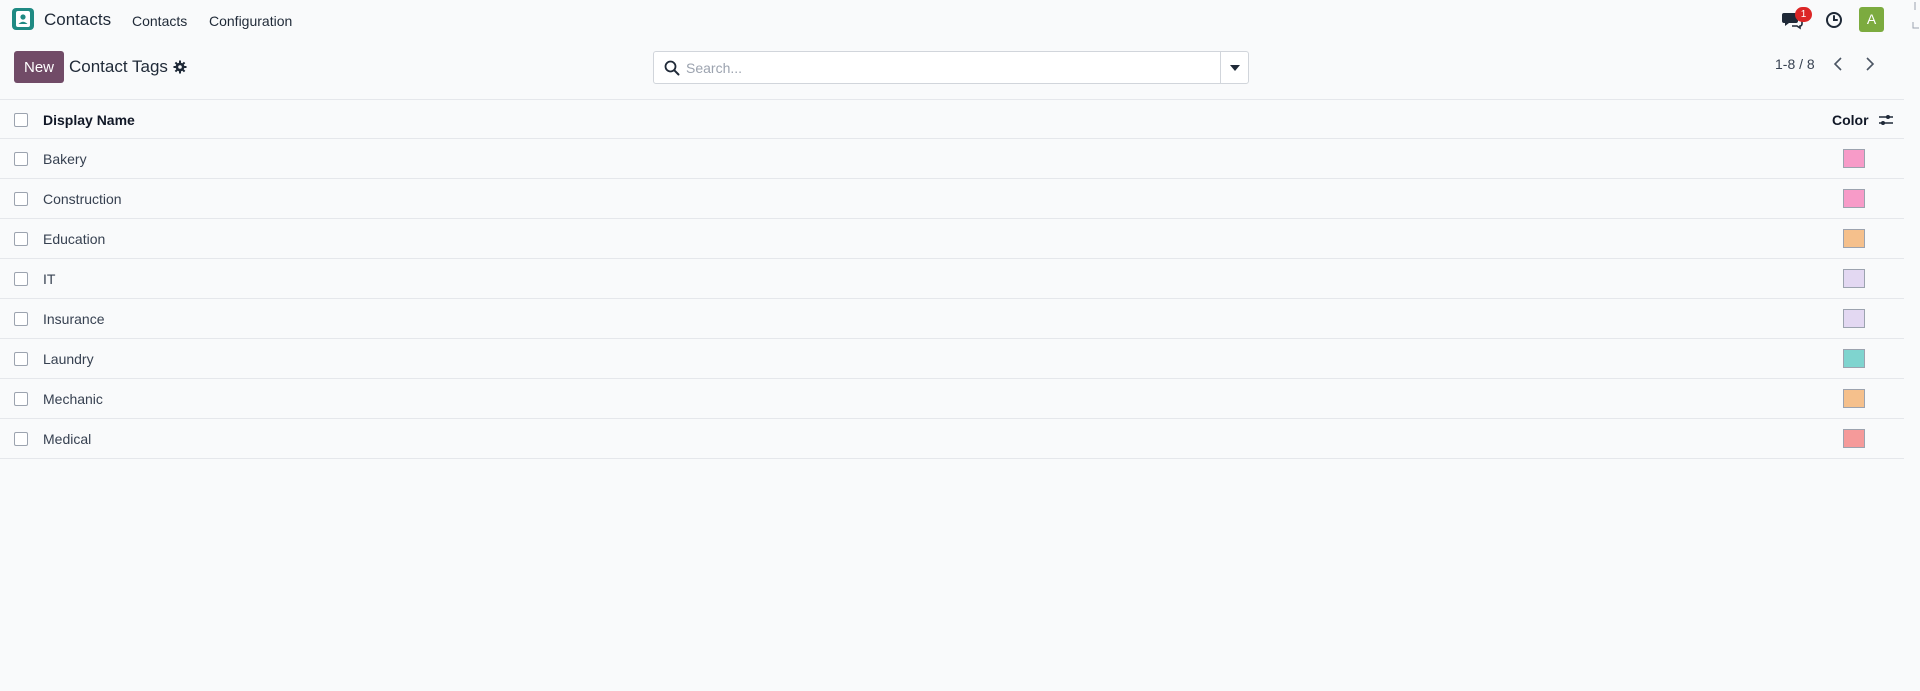  Describe the element at coordinates (1886, 120) in the screenshot. I see `optional-columns-icon` at that location.